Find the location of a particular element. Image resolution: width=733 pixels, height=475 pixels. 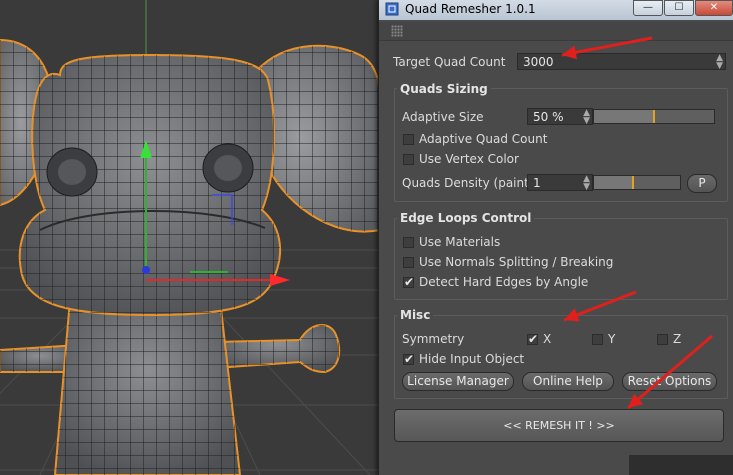

quads-density-slider-knob is located at coordinates (632, 182).